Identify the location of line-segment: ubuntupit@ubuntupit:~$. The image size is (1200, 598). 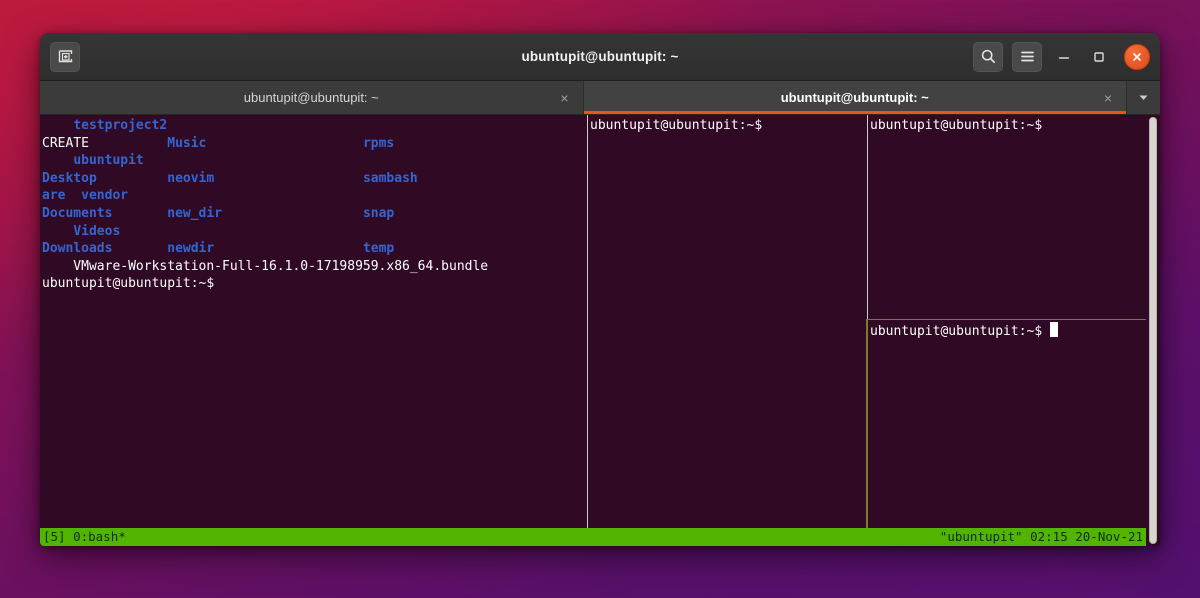
(128, 284).